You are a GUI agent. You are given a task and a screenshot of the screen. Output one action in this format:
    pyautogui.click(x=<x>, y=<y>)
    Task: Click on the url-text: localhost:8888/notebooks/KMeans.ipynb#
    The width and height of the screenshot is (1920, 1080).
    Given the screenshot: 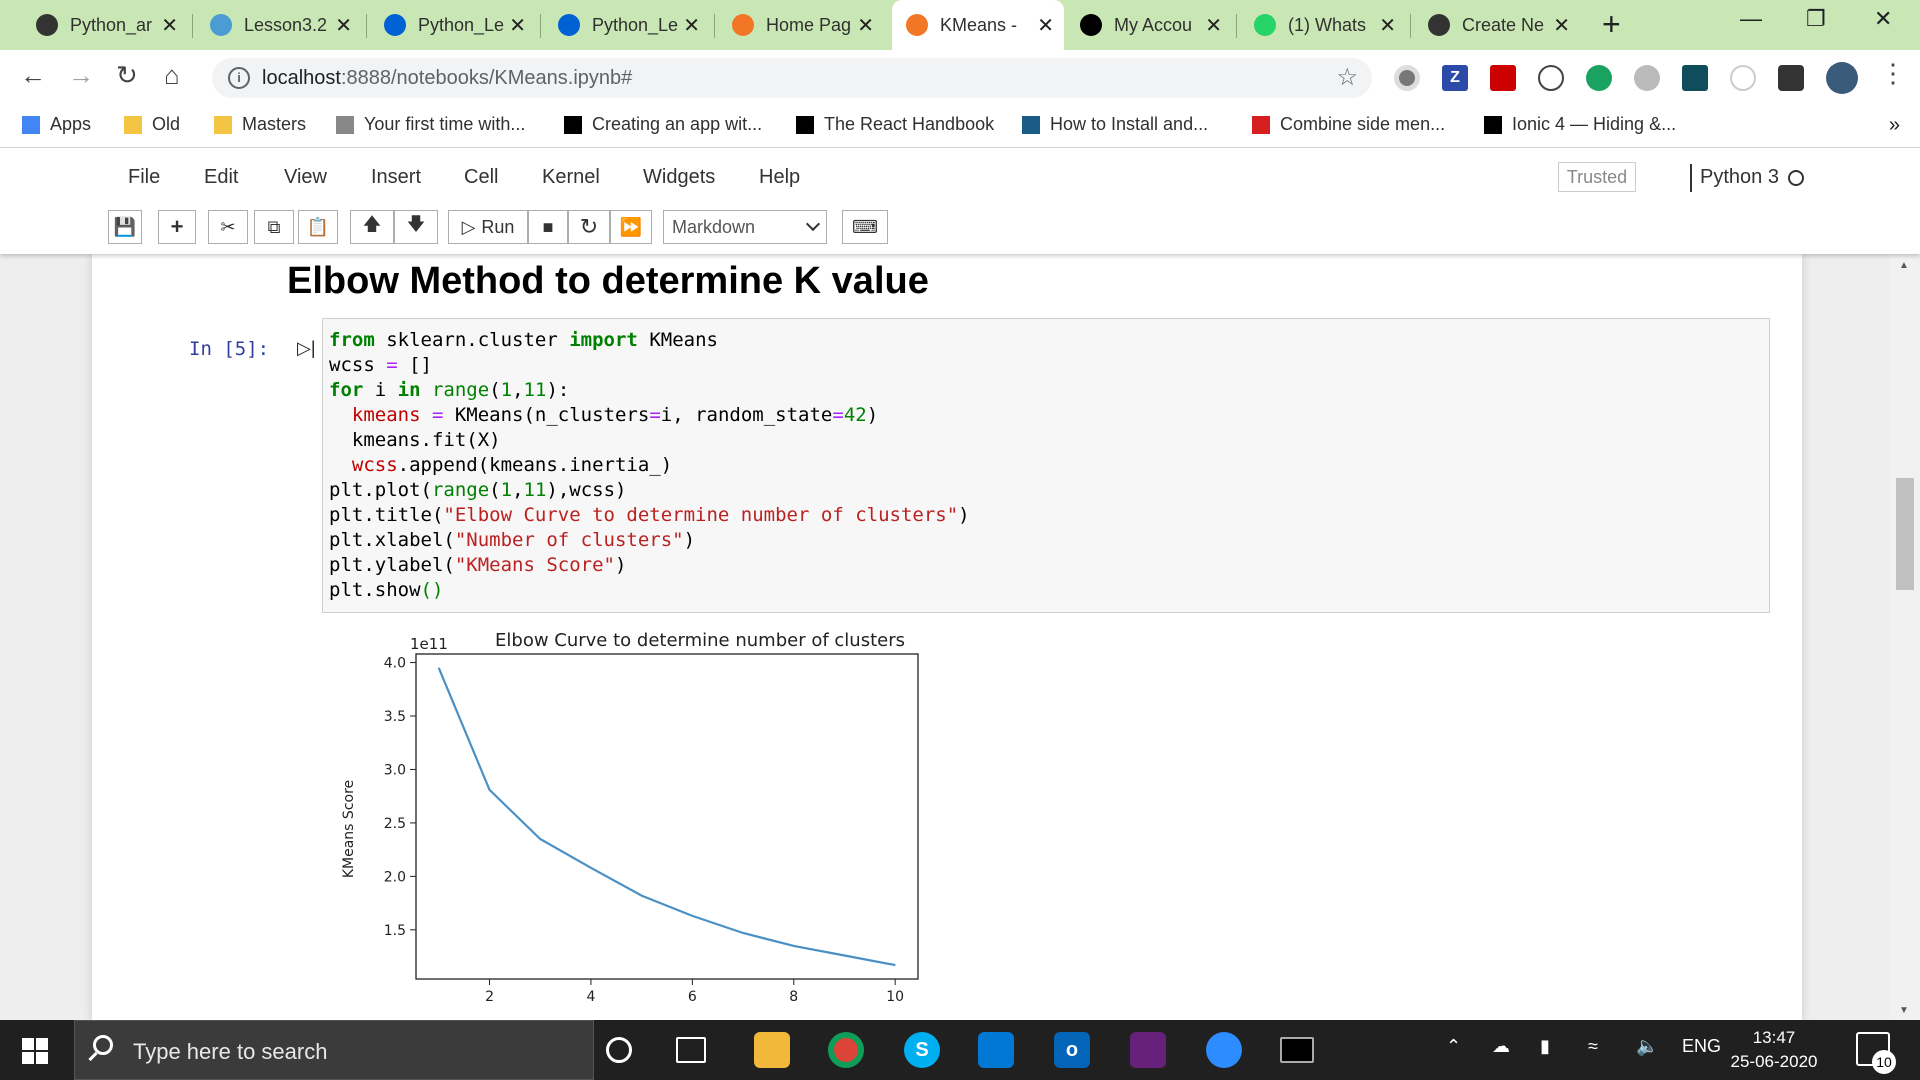 What is the action you would take?
    pyautogui.click(x=447, y=78)
    